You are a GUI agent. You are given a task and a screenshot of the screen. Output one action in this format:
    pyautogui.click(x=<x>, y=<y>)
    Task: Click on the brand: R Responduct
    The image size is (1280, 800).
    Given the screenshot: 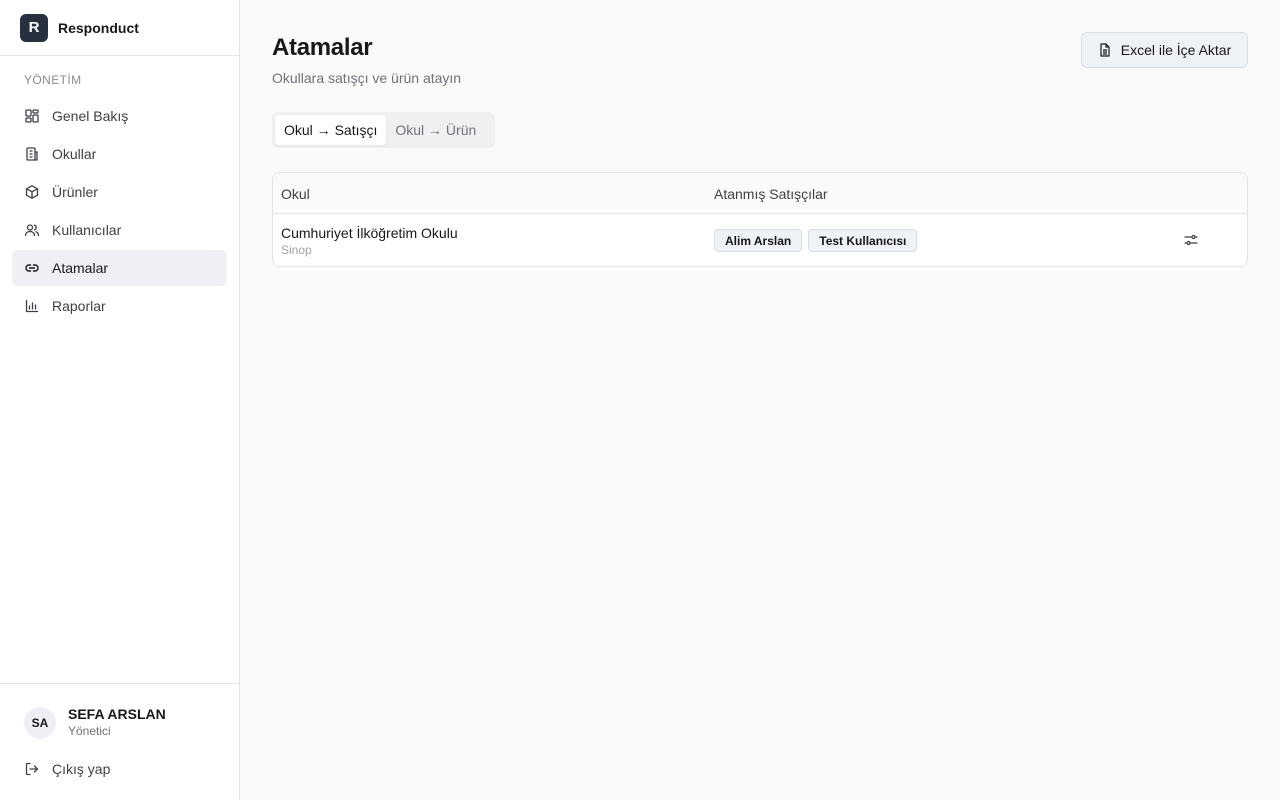 What is the action you would take?
    pyautogui.click(x=119, y=28)
    